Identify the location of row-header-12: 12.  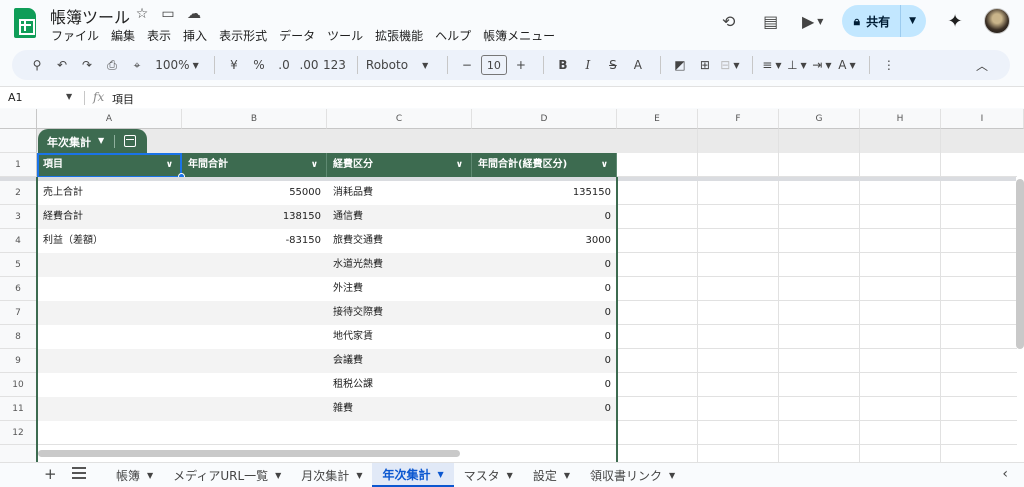
(18, 433).